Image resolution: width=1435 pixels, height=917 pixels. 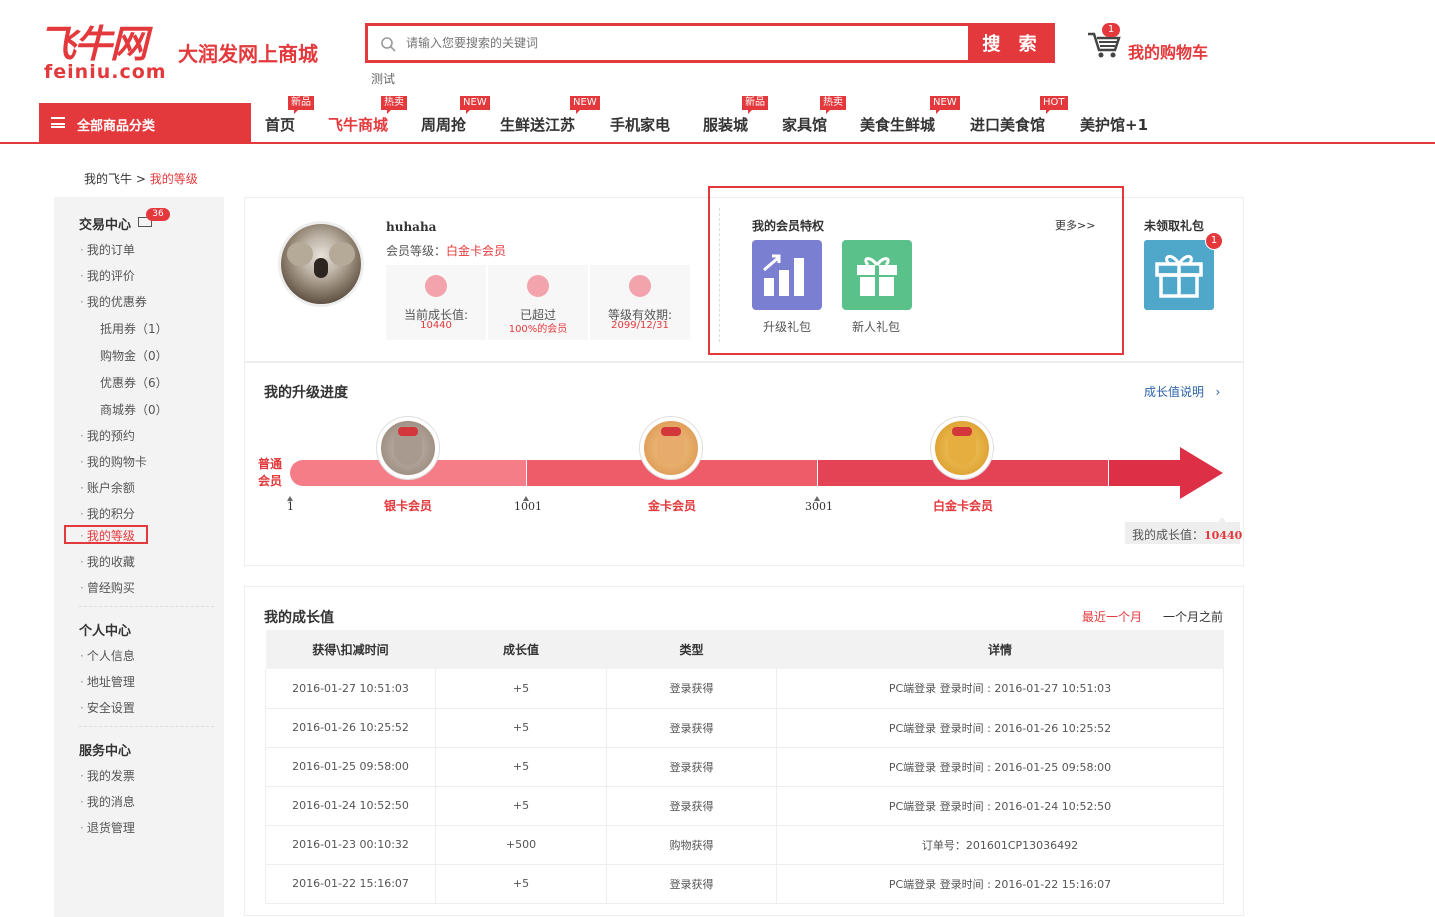 What do you see at coordinates (107, 513) in the screenshot?
I see `sidebar-item-points: 我的积分` at bounding box center [107, 513].